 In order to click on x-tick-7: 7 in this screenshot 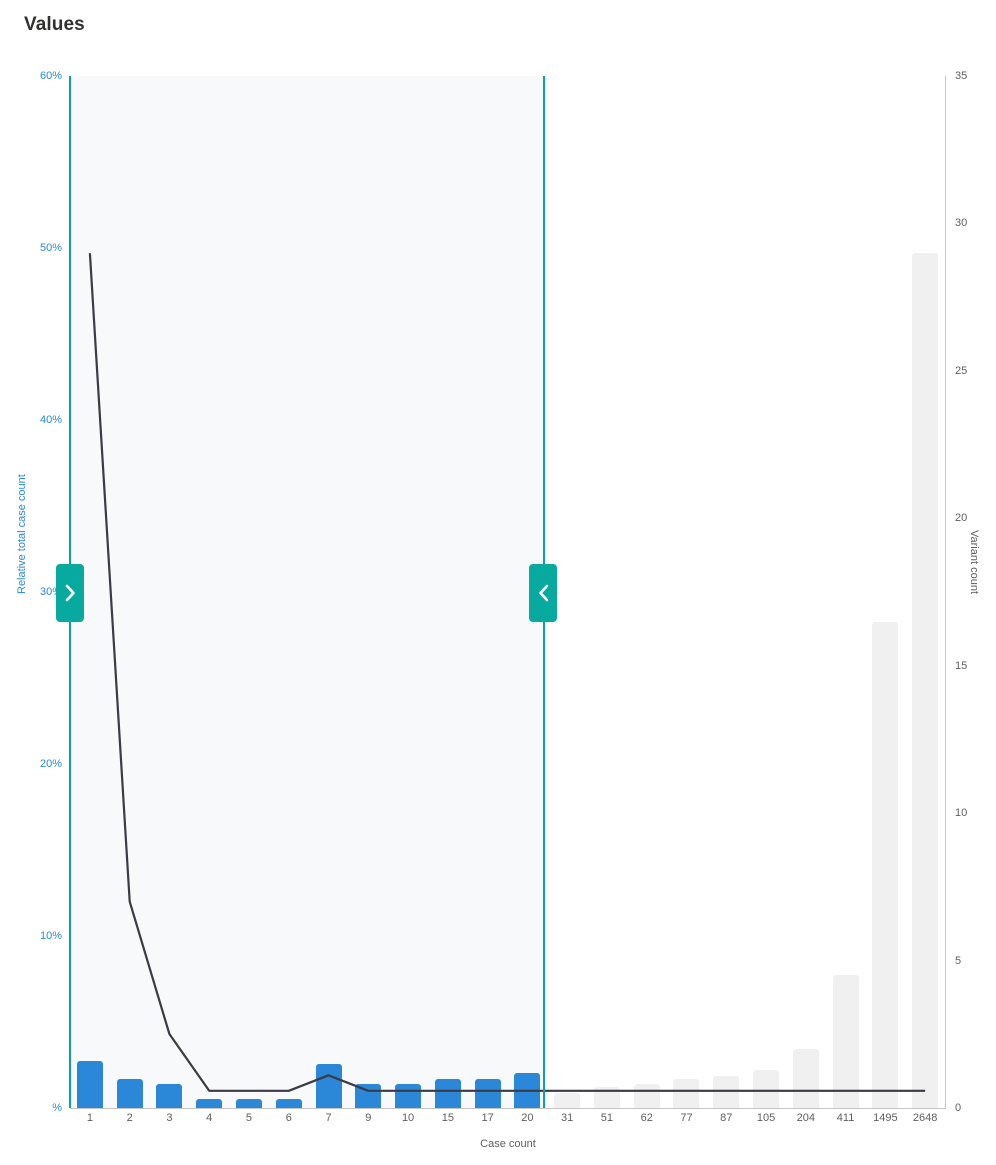, I will do `click(328, 1118)`.